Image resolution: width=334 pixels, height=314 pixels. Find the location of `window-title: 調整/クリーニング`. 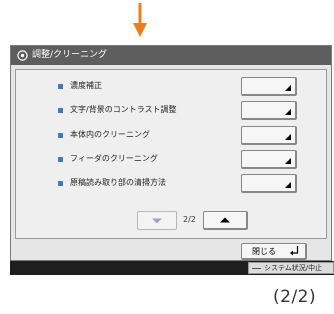

window-title: 調整/クリーニング is located at coordinates (70, 55).